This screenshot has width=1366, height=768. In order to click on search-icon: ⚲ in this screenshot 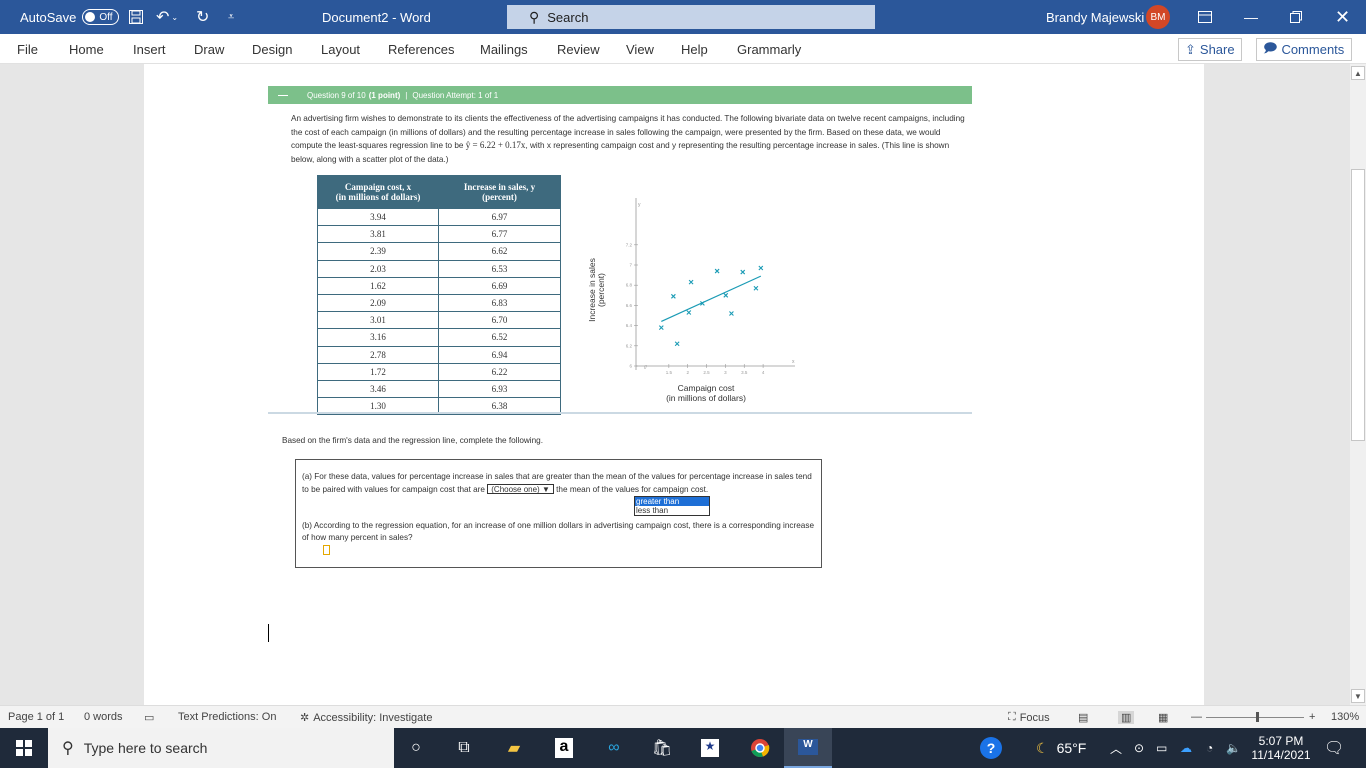, I will do `click(534, 16)`.